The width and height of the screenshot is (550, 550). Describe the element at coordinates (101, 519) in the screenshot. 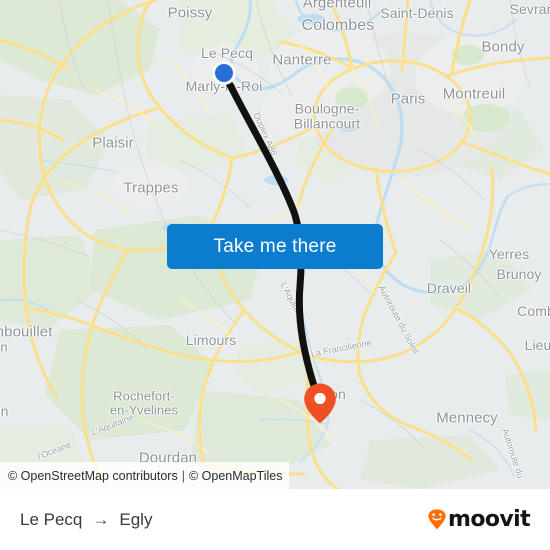

I see `arrow-right-icon: →` at that location.